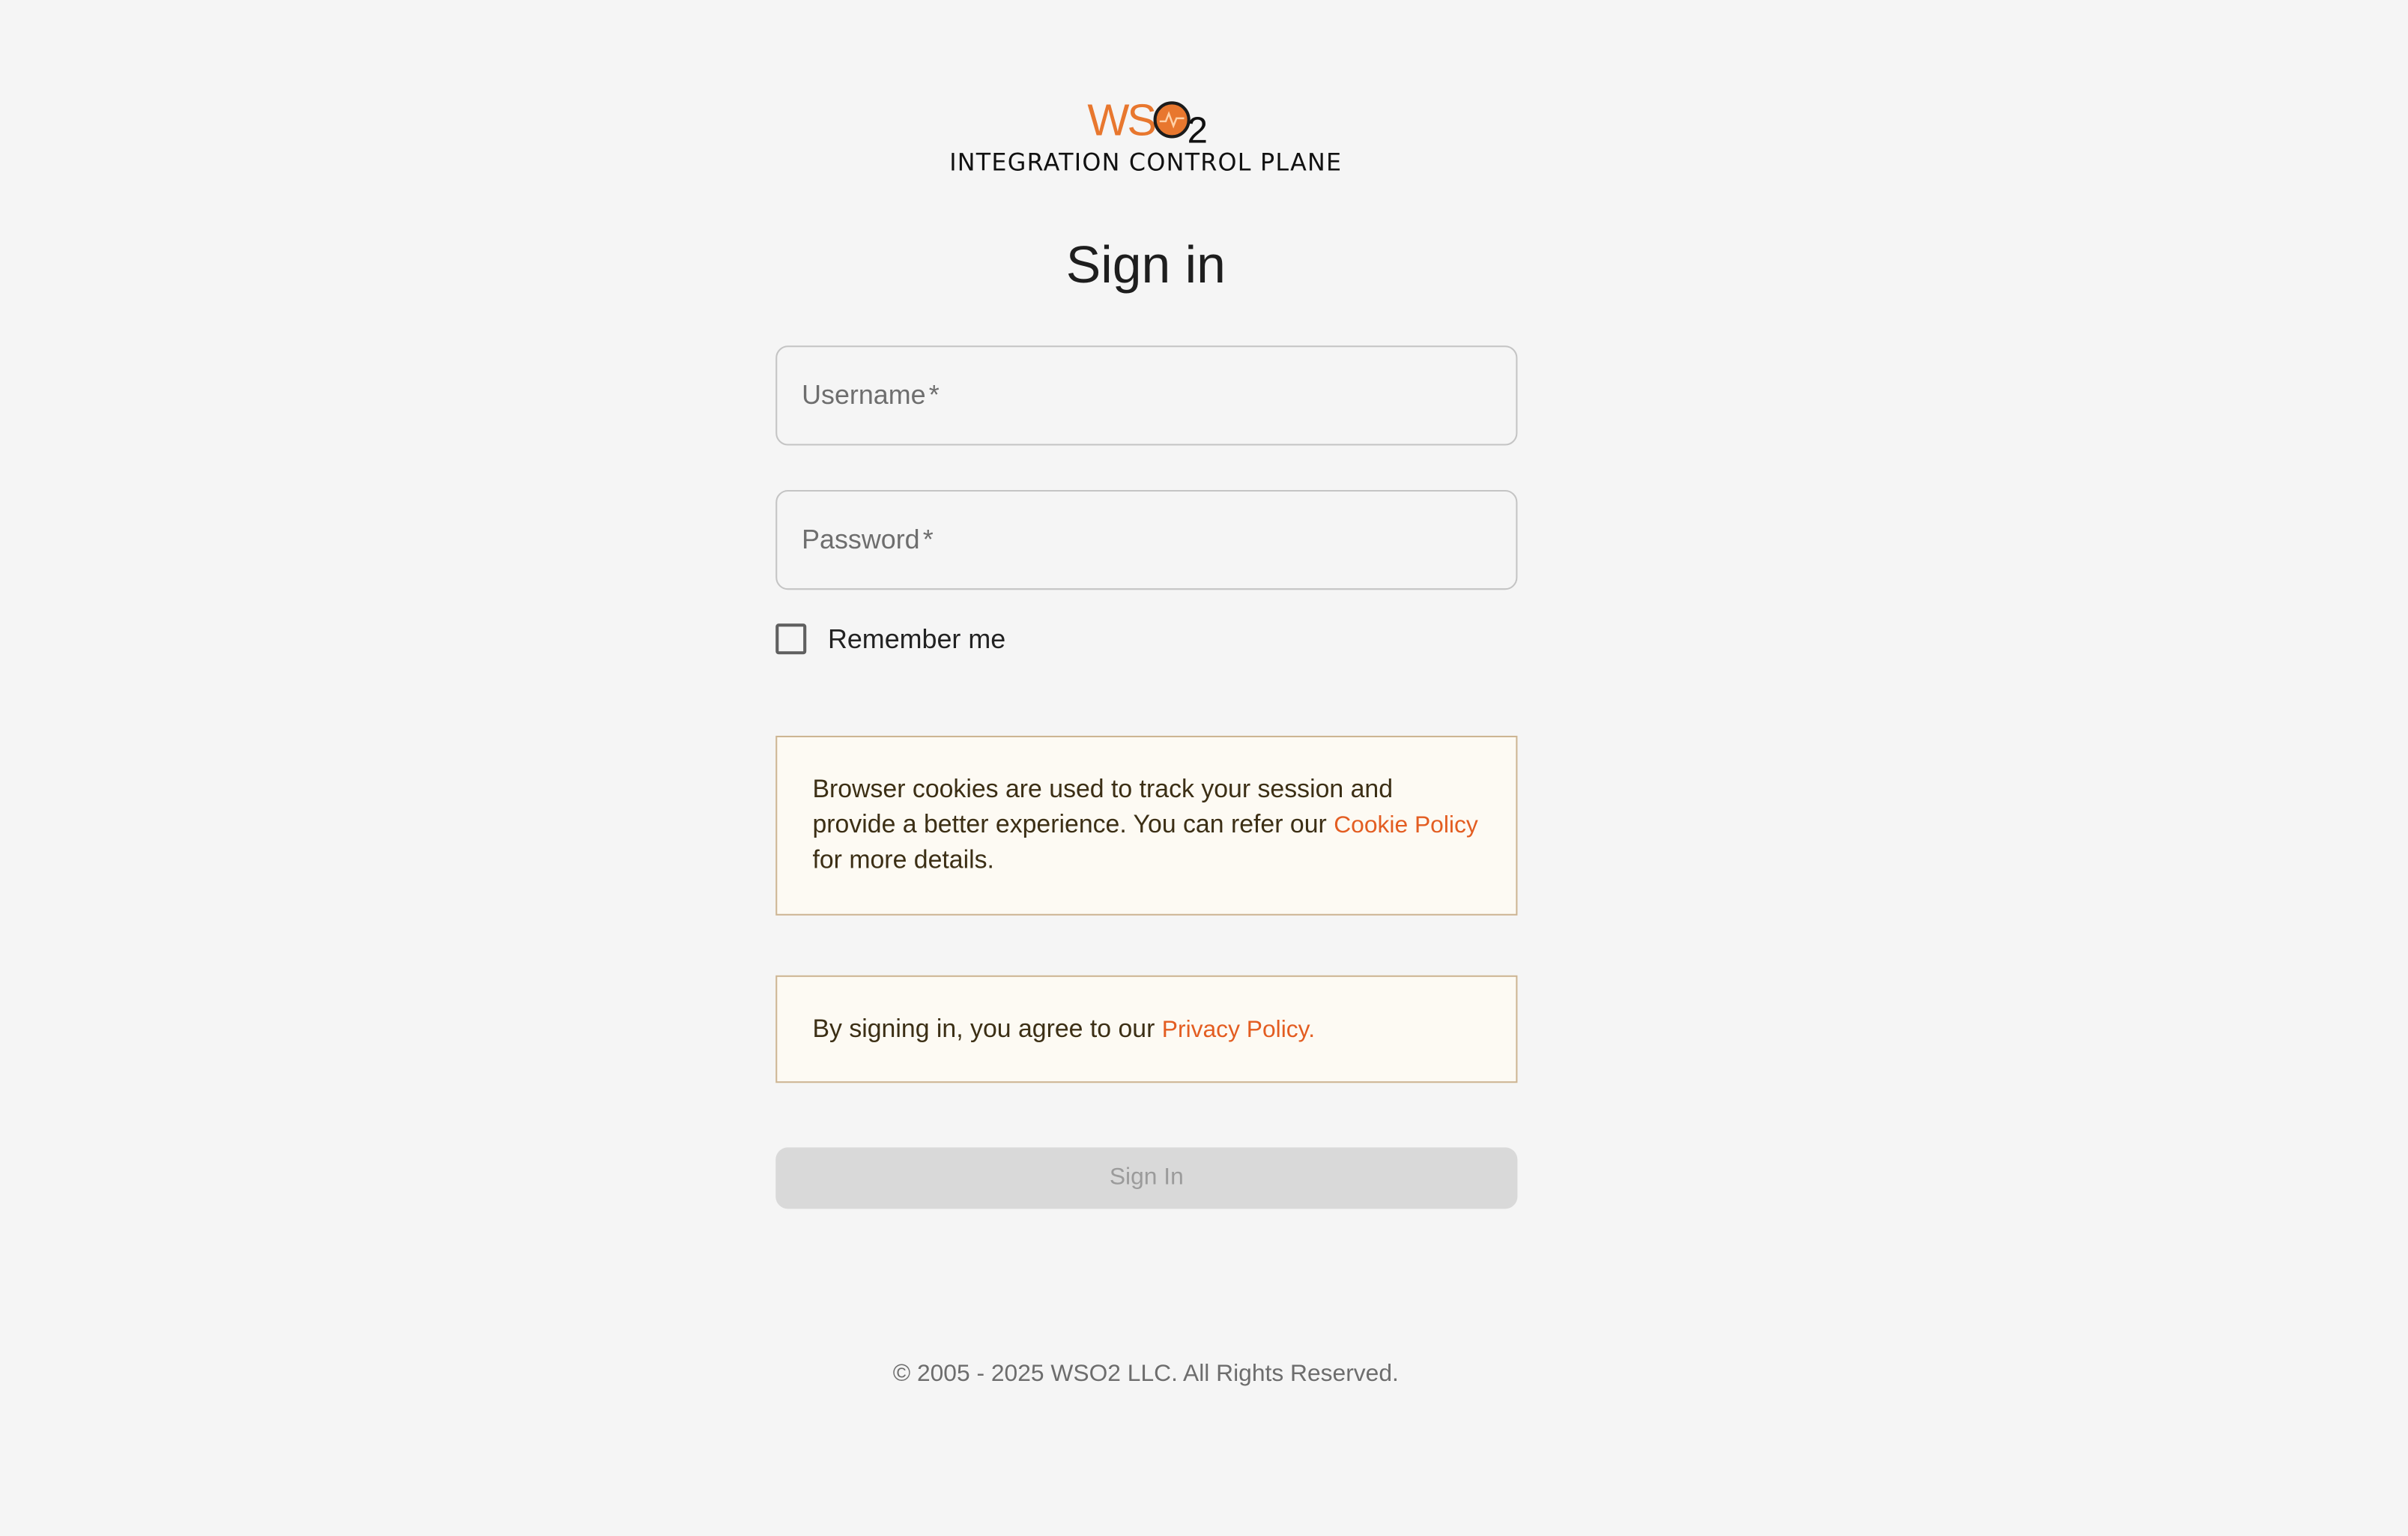  What do you see at coordinates (1147, 539) in the screenshot?
I see `password-field: Password *` at bounding box center [1147, 539].